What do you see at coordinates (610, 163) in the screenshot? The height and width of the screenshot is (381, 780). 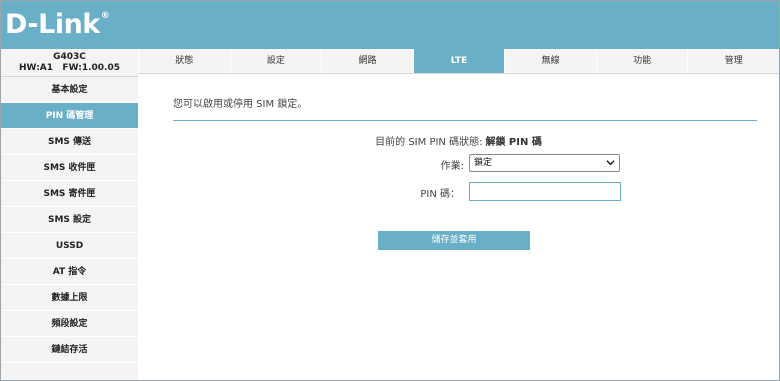 I see `chevron-down-icon` at bounding box center [610, 163].